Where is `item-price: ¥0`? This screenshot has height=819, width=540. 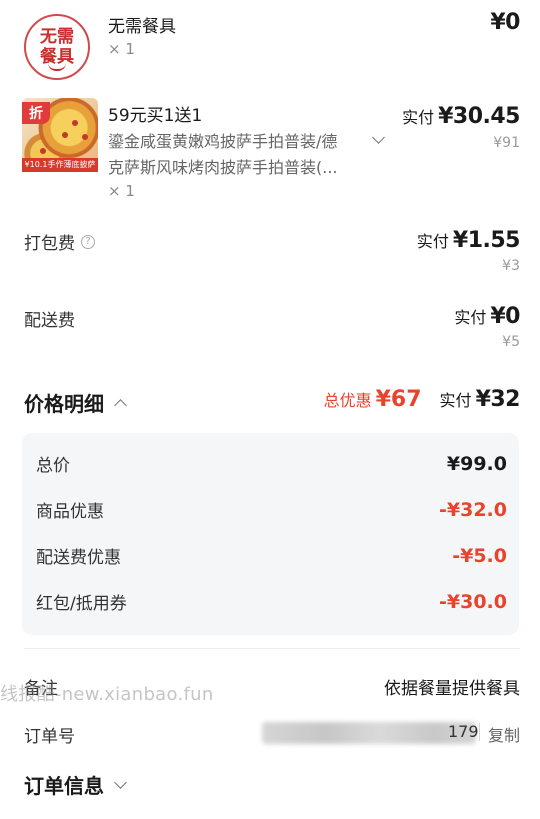
item-price: ¥0 is located at coordinates (505, 22).